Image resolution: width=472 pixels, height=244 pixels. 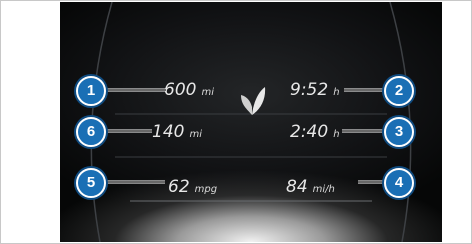 I want to click on callout-badge-5: 5, so click(x=91, y=183).